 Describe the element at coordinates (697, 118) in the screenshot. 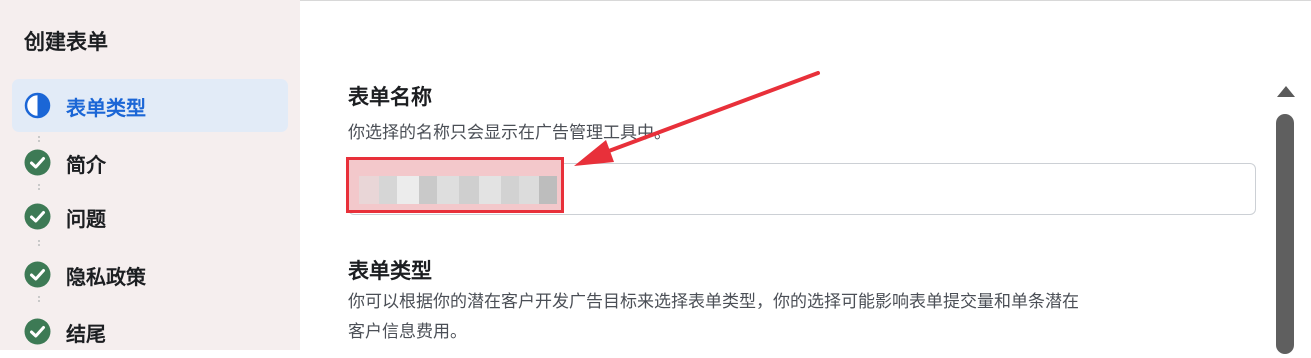

I see `annotation-arrow` at that location.